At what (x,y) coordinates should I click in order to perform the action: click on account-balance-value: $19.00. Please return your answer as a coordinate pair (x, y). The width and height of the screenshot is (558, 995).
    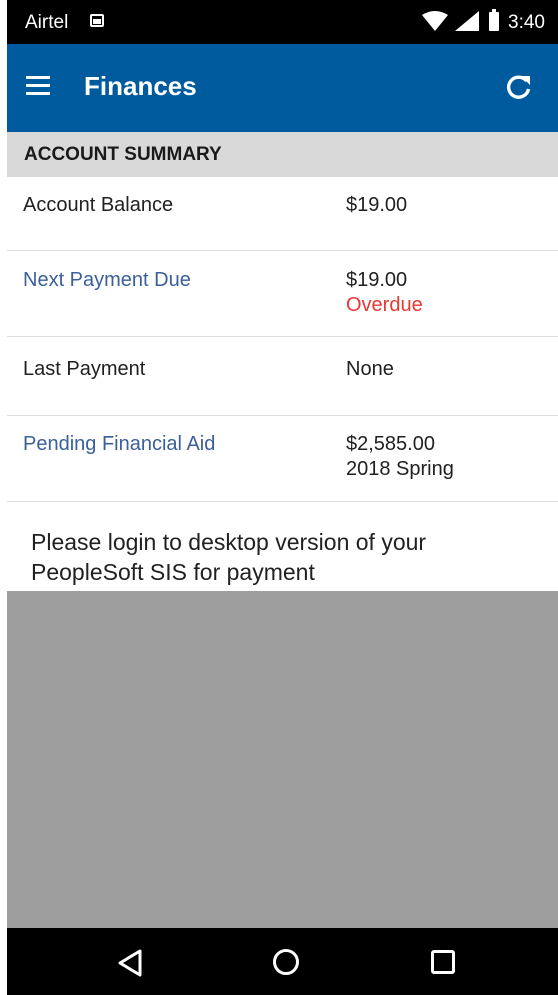
    Looking at the image, I should click on (377, 205).